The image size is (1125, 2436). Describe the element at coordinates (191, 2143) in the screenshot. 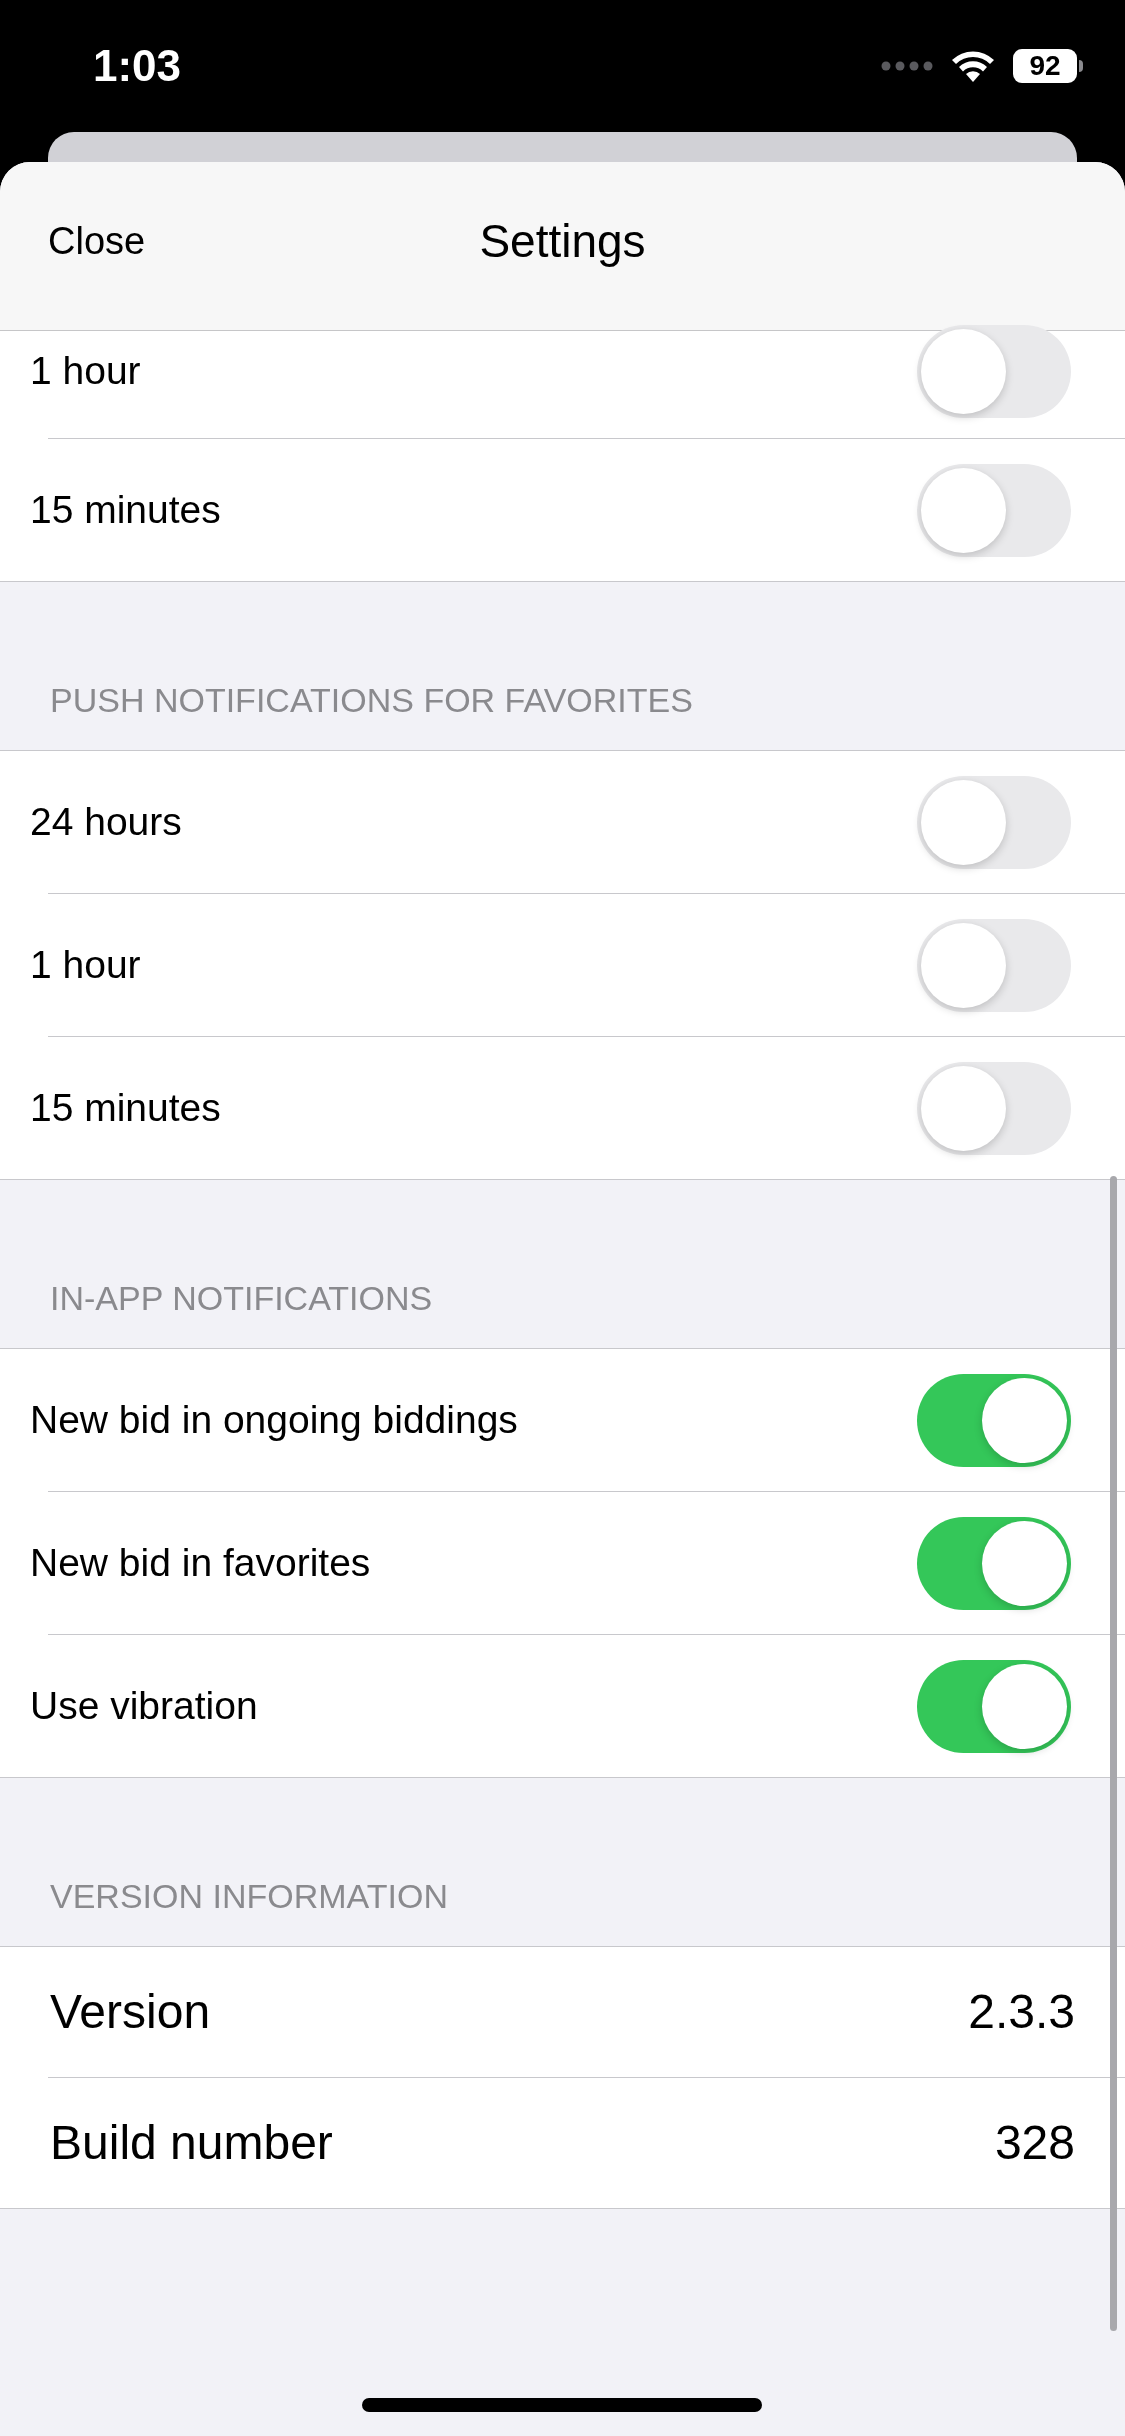

I see `info-label: Build number` at that location.